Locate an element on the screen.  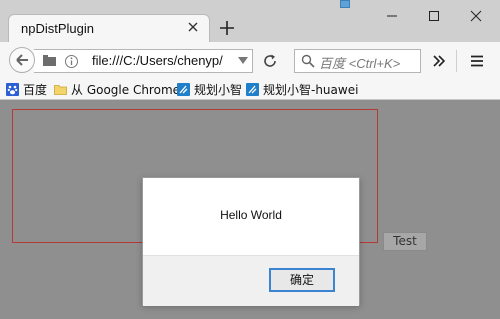
bookmark-guihua-huawei: 规划小智-huawei is located at coordinates (302, 89).